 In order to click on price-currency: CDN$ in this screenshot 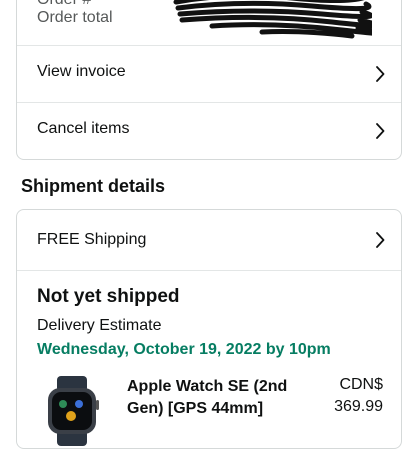, I will do `click(361, 384)`.